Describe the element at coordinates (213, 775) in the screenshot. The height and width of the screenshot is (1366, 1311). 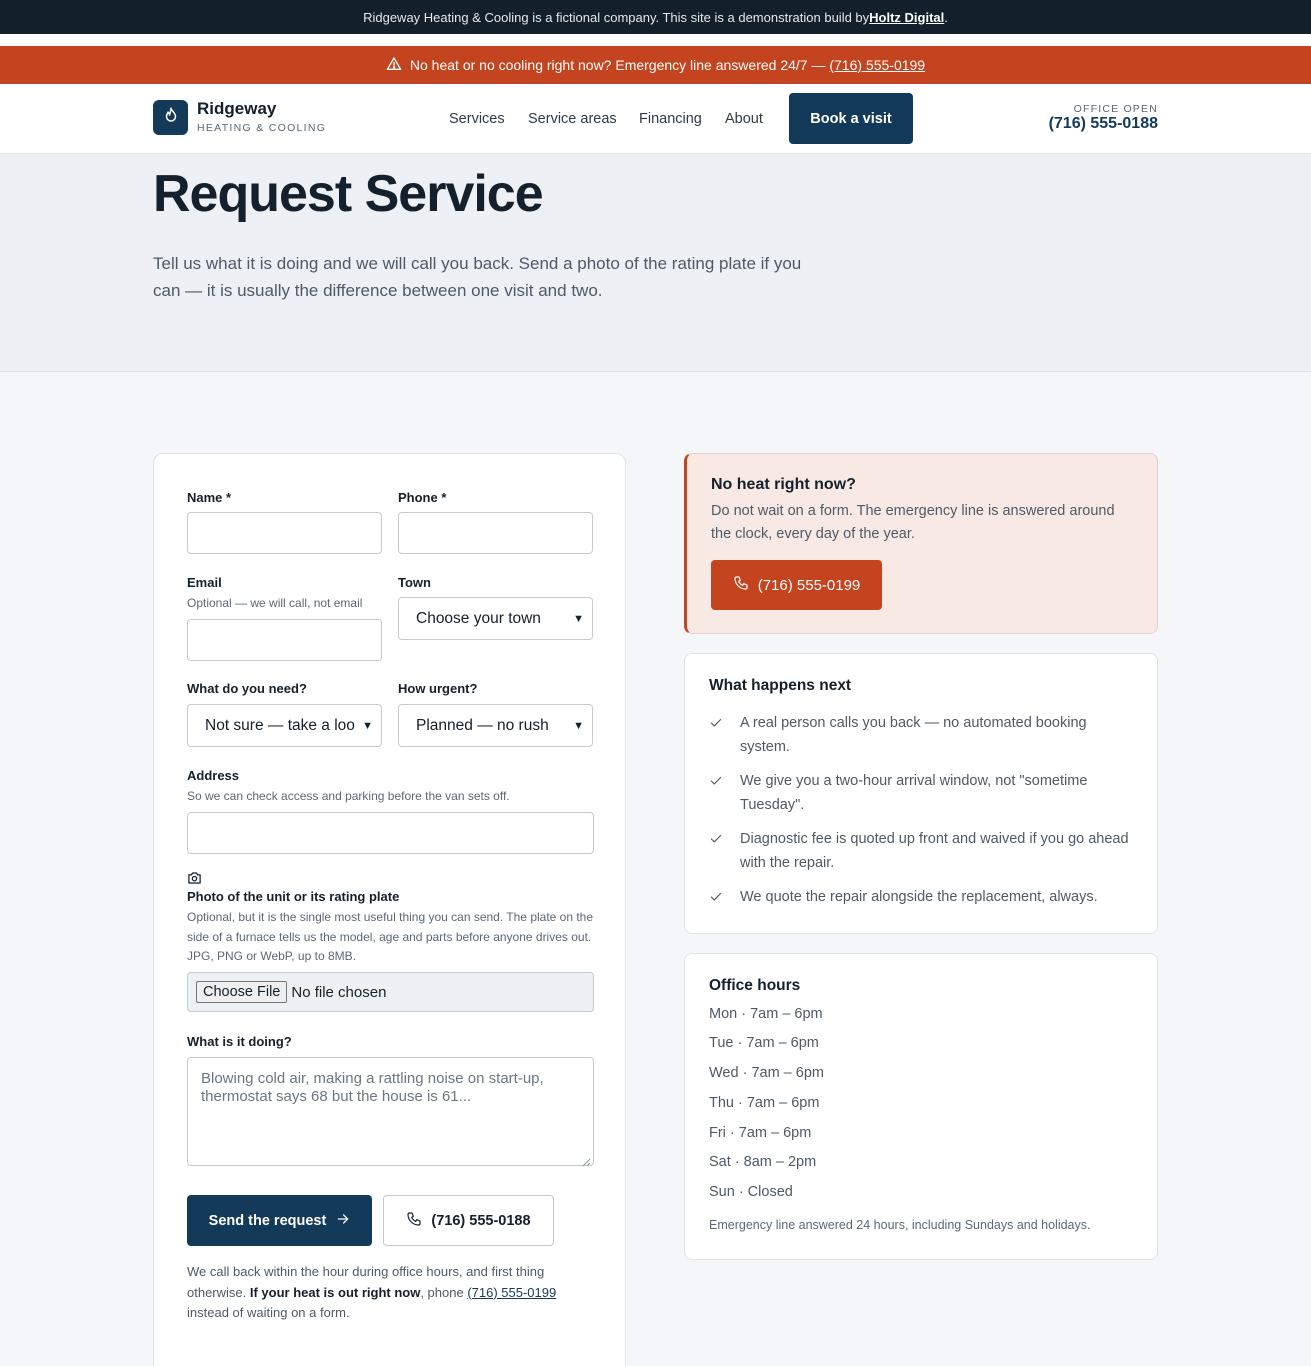
I see `address-label: Address` at that location.